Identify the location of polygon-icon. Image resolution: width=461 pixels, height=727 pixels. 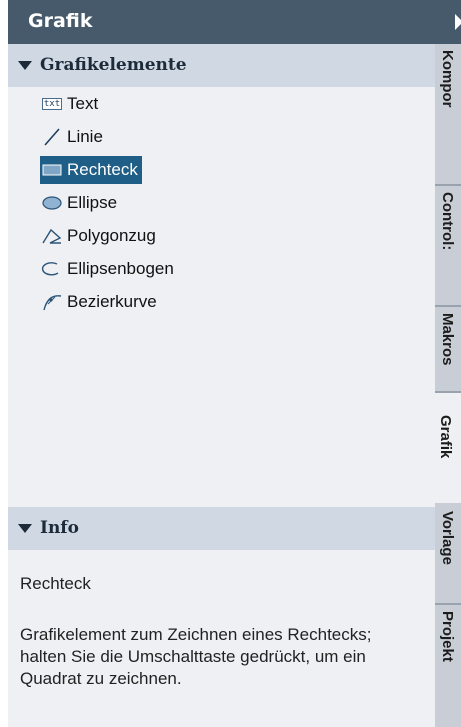
(52, 236).